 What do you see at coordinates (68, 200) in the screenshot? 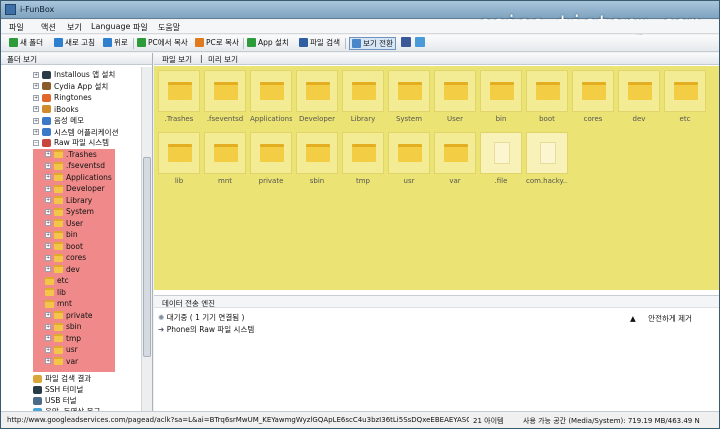
I see `tree-item-raw-child: + Library` at bounding box center [68, 200].